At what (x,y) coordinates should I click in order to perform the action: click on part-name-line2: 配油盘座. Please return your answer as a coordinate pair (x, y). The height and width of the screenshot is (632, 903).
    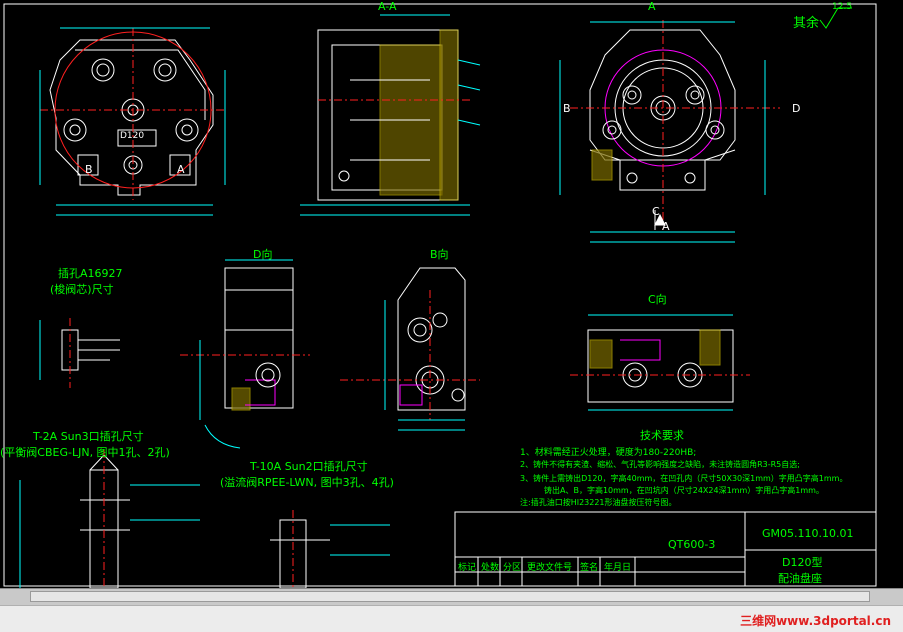
    Looking at the image, I should click on (800, 578).